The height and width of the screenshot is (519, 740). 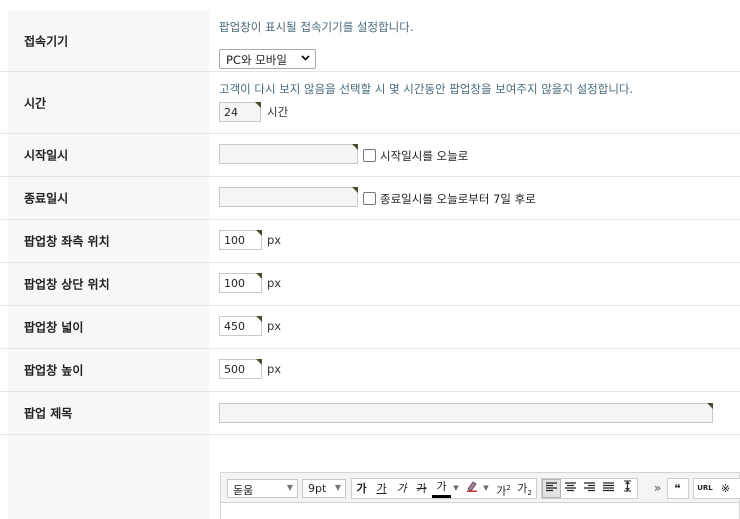 What do you see at coordinates (424, 156) in the screenshot?
I see `start-today-label: 시작일시를 오늘로` at bounding box center [424, 156].